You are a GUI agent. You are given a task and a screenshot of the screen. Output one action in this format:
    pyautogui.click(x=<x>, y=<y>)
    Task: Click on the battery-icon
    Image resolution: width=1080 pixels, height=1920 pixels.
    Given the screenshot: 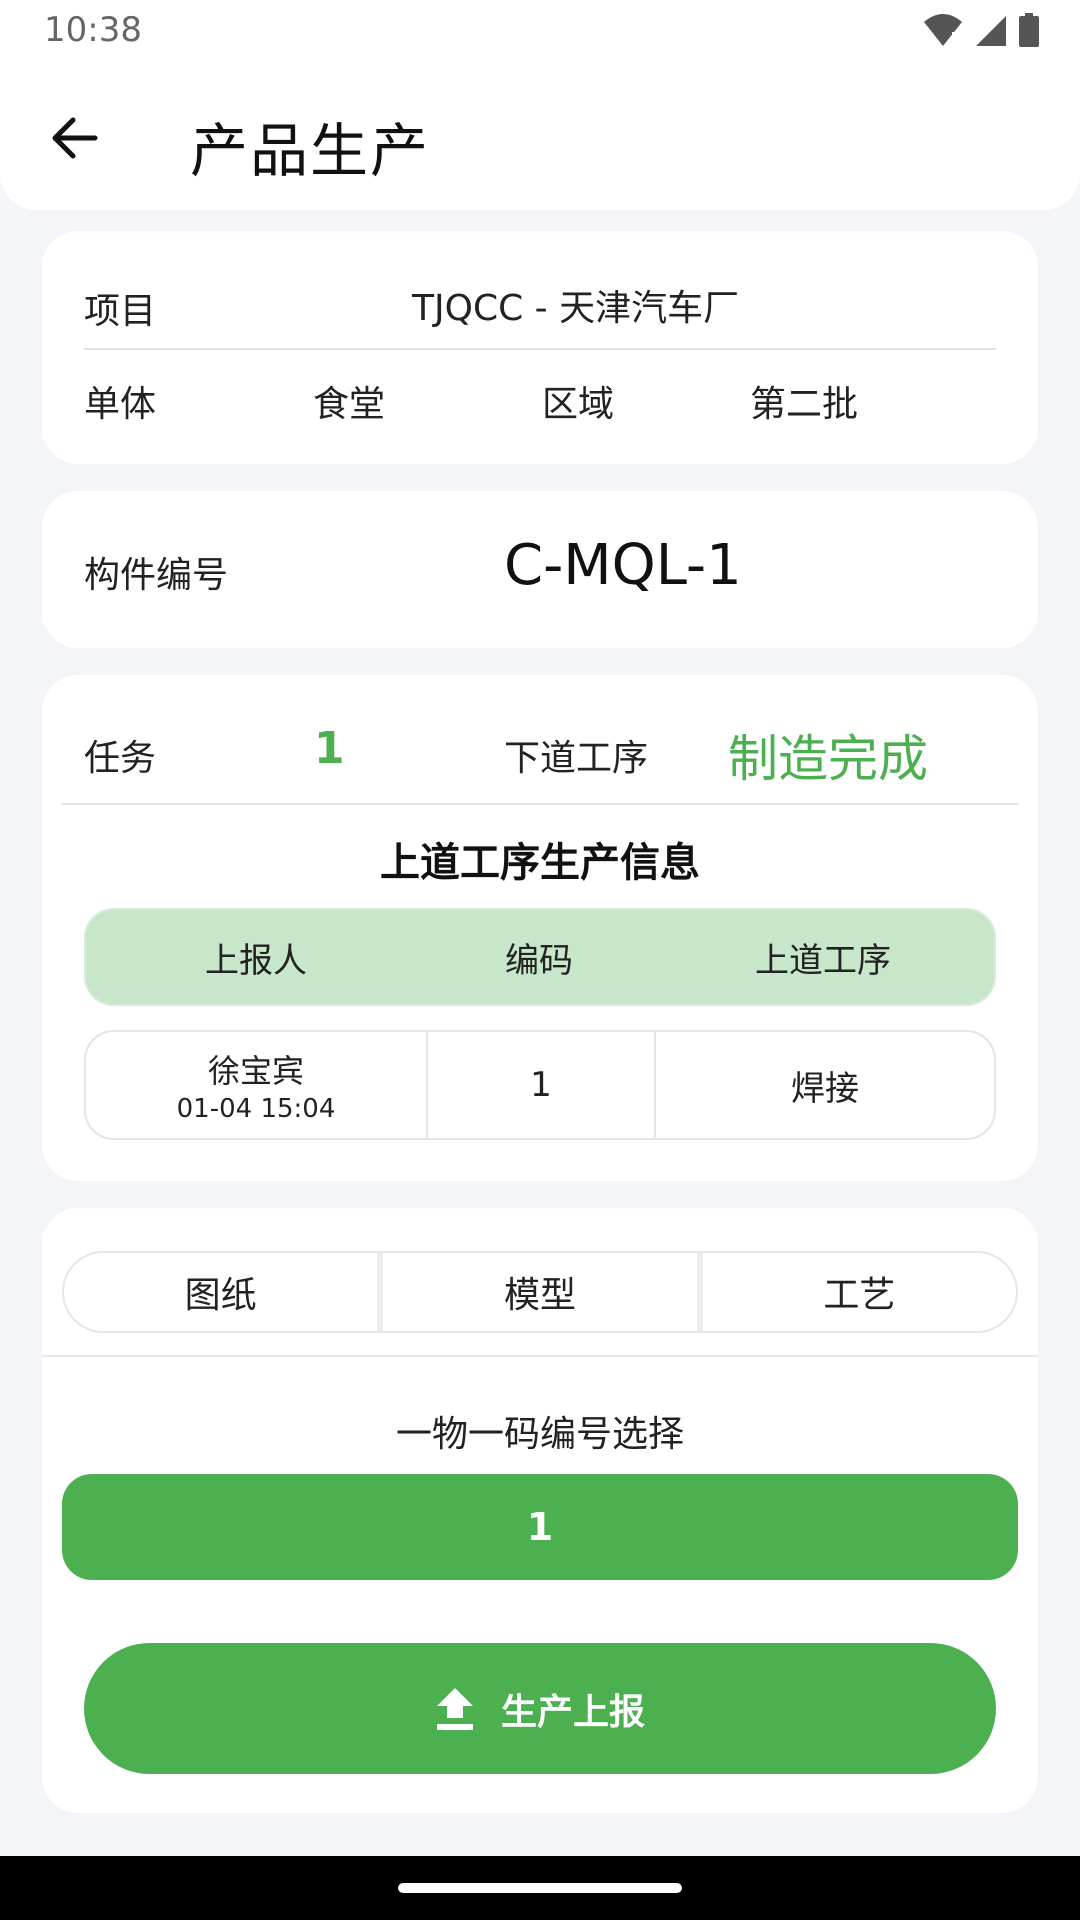 What is the action you would take?
    pyautogui.click(x=1029, y=30)
    